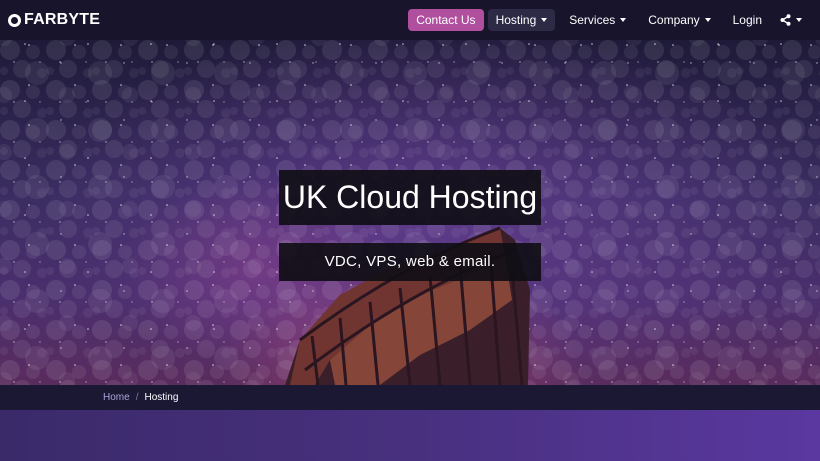  What do you see at coordinates (410, 262) in the screenshot?
I see `hero-subtitle: VDC, VPS, web & email.` at bounding box center [410, 262].